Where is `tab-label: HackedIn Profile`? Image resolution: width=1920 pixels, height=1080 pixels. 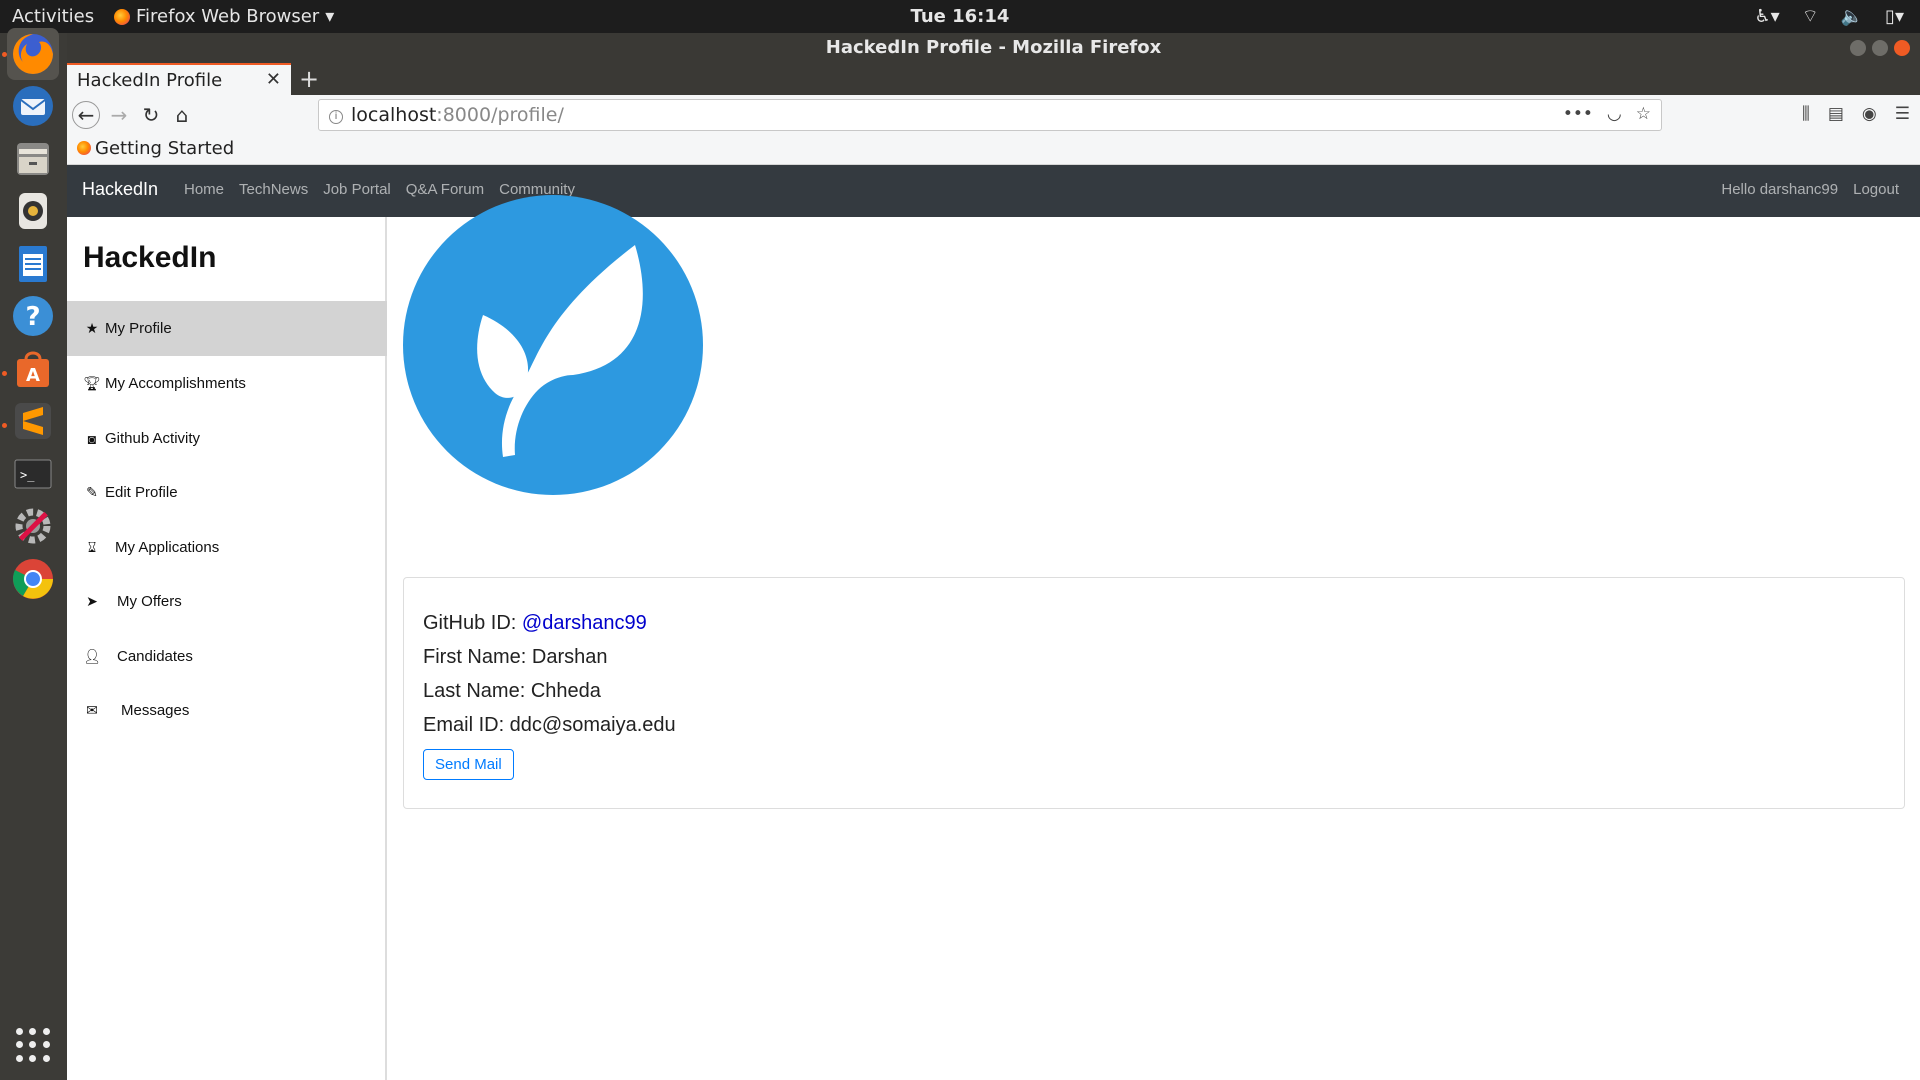
tab-label: HackedIn Profile is located at coordinates (150, 80).